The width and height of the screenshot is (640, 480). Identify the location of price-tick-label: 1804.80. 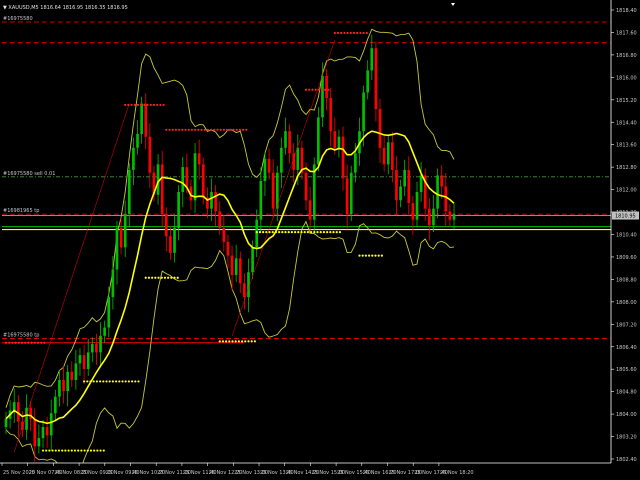
(626, 393).